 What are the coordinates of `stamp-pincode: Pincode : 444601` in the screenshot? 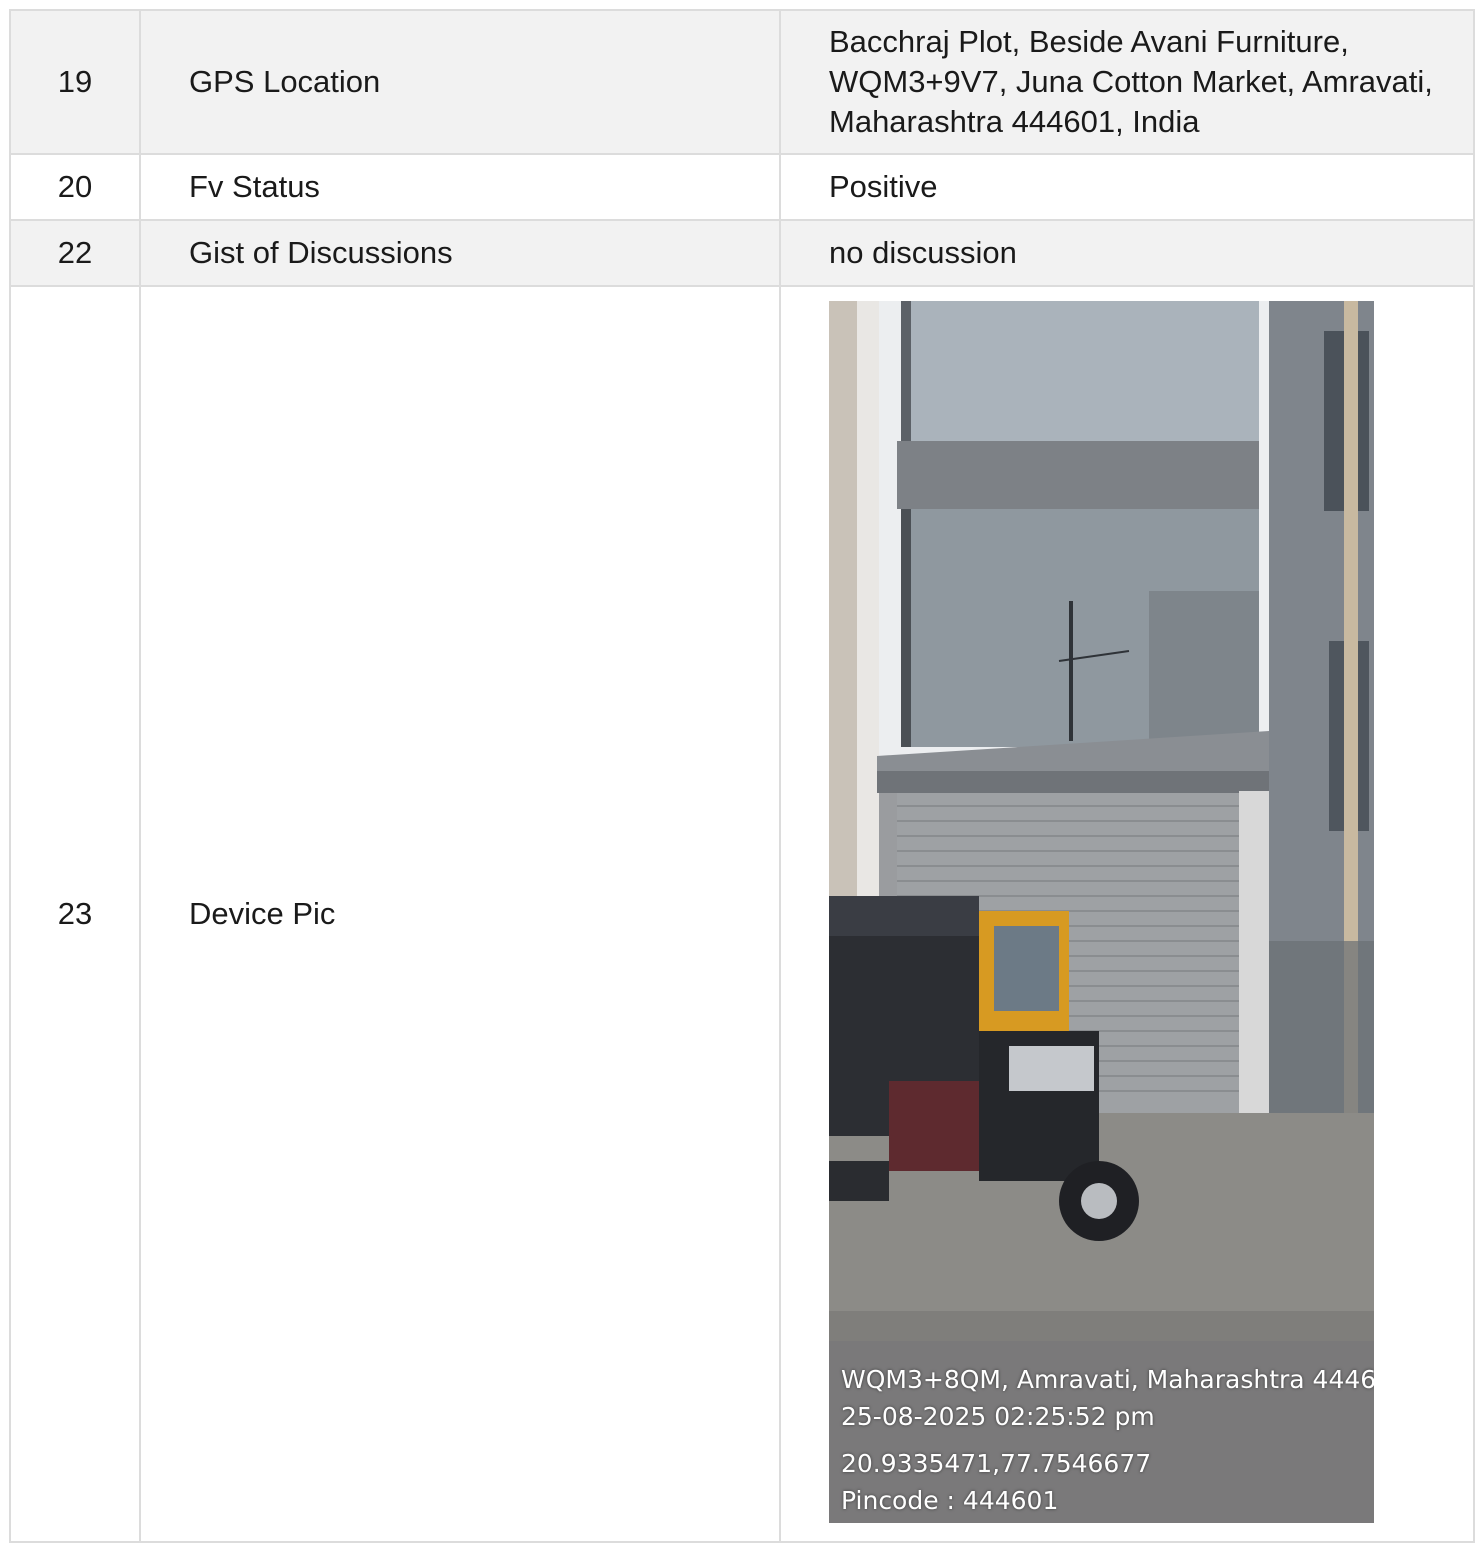 It's located at (950, 1500).